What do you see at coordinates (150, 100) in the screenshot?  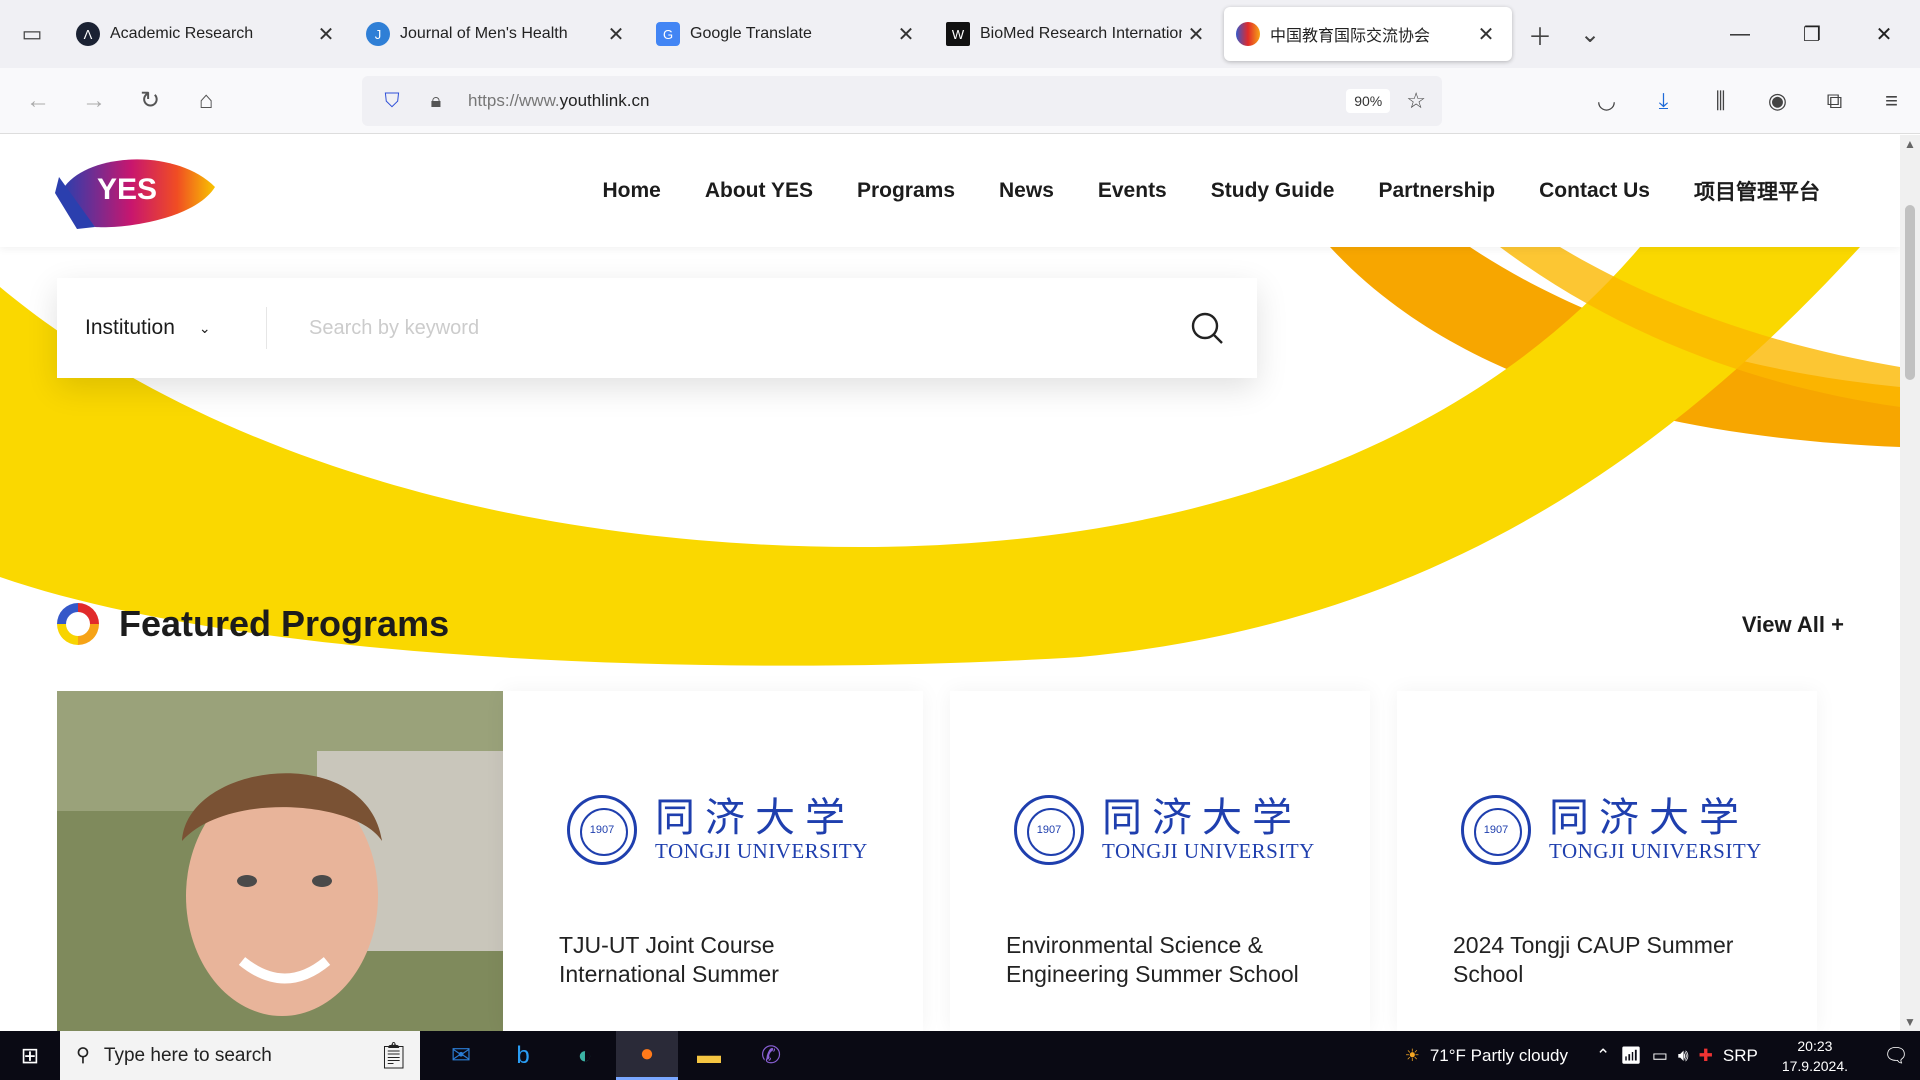 I see `reload-icon: ↻` at bounding box center [150, 100].